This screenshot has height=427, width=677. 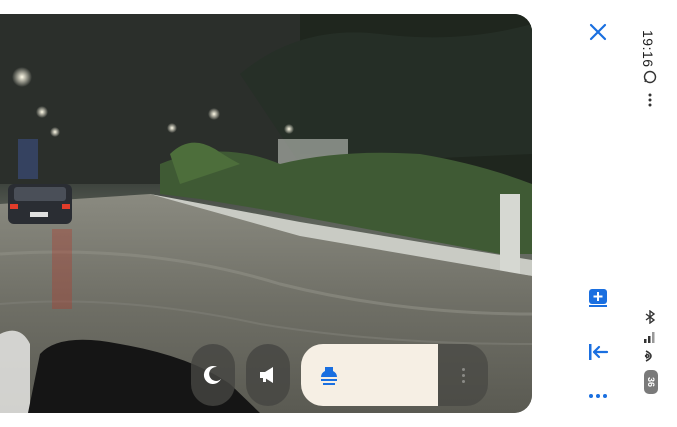 I want to click on announce-button, so click(x=268, y=375).